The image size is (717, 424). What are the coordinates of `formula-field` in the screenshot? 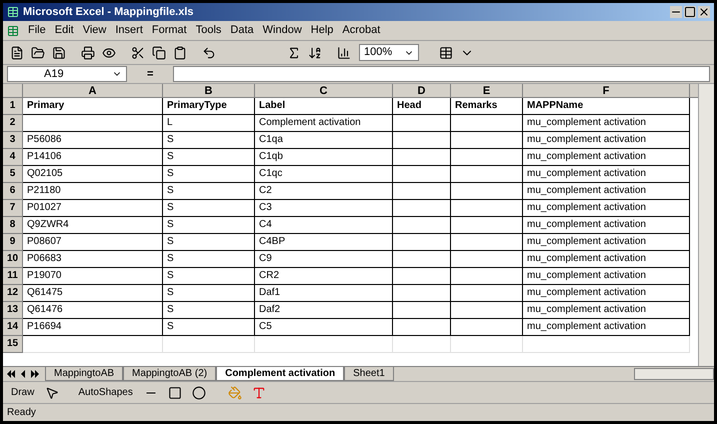 It's located at (441, 74).